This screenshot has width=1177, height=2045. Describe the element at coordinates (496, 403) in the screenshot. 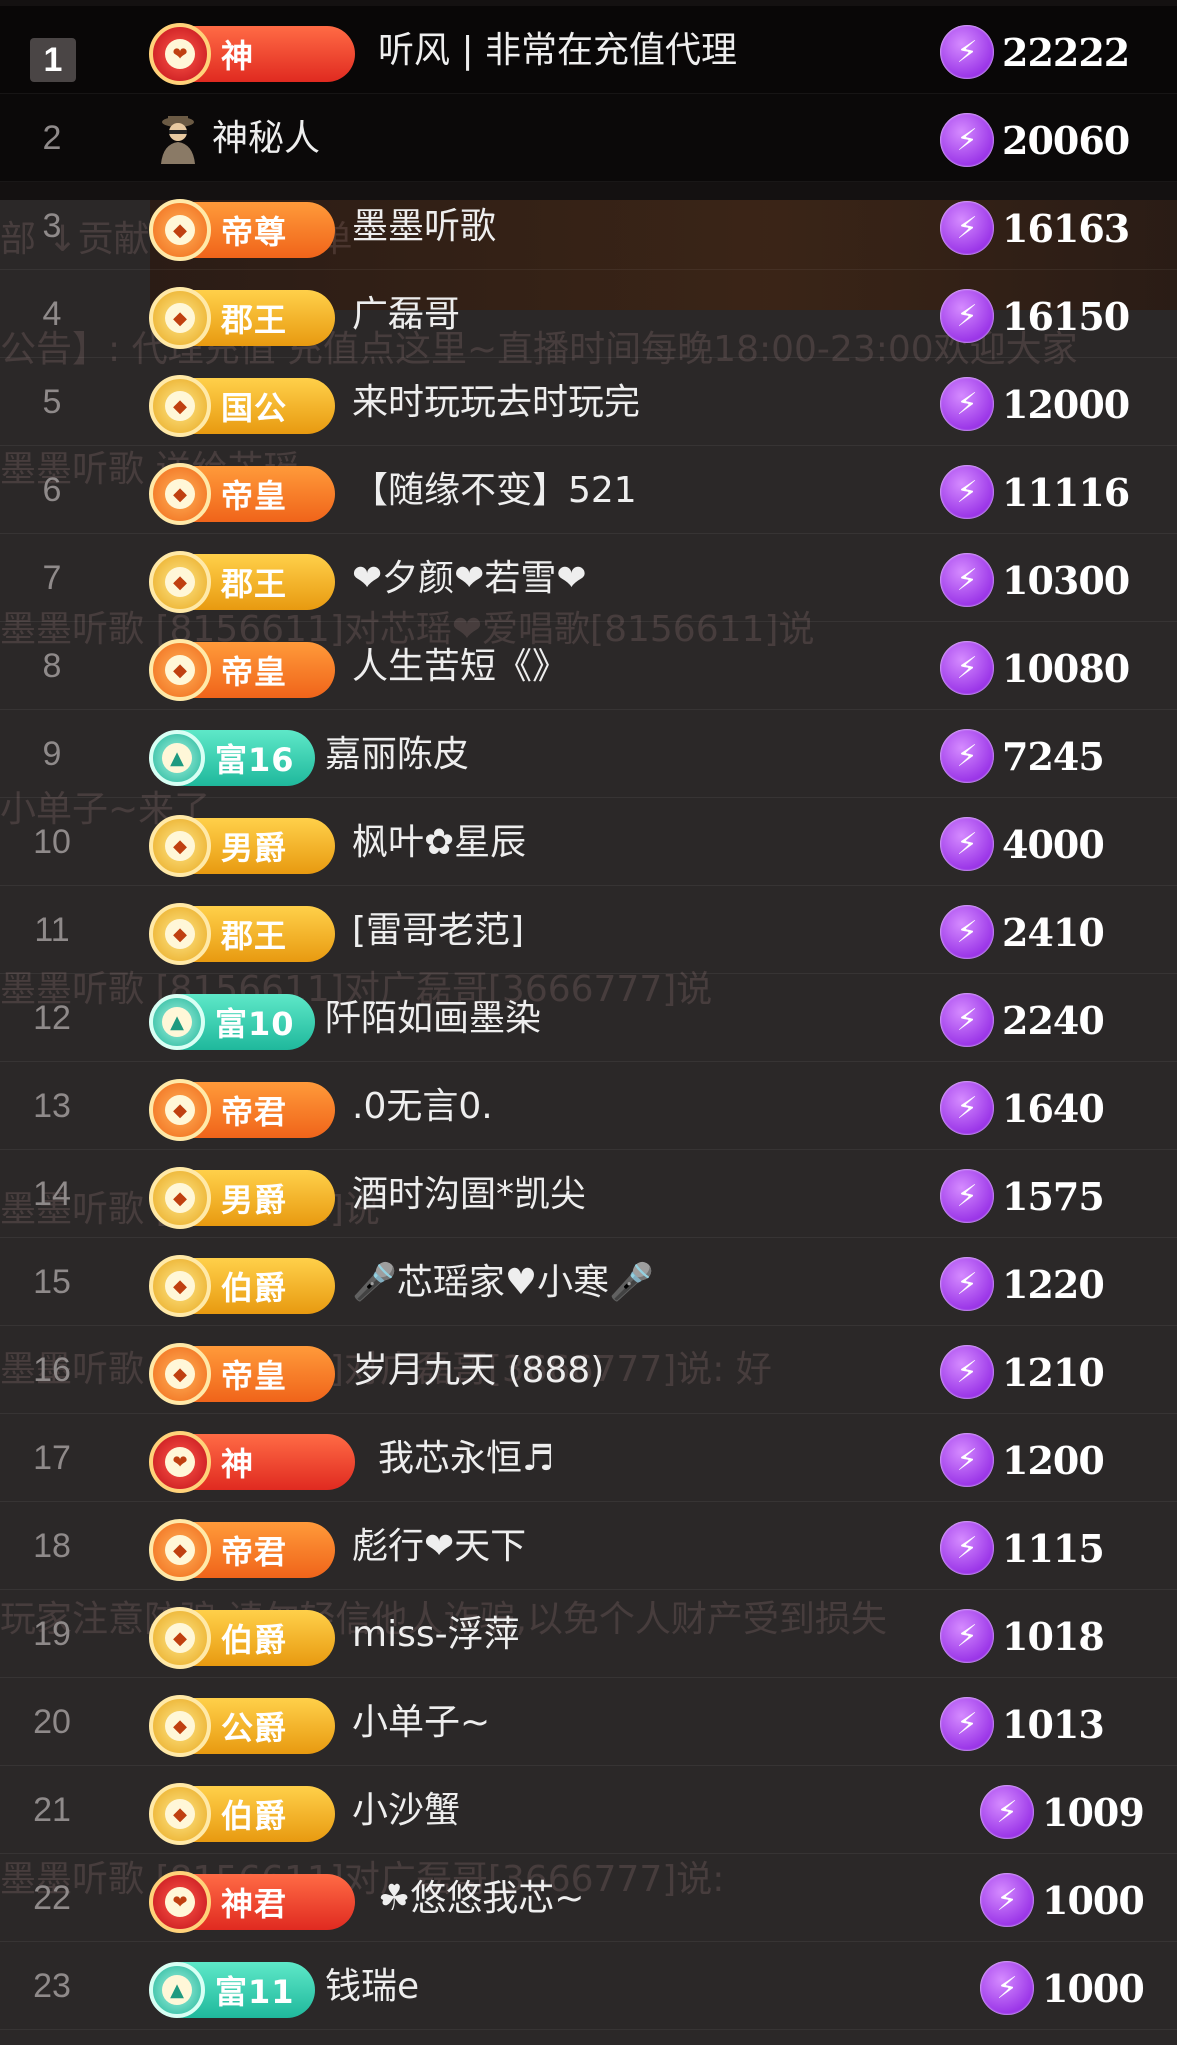

I see `user-name: 来时玩玩去时玩完` at that location.